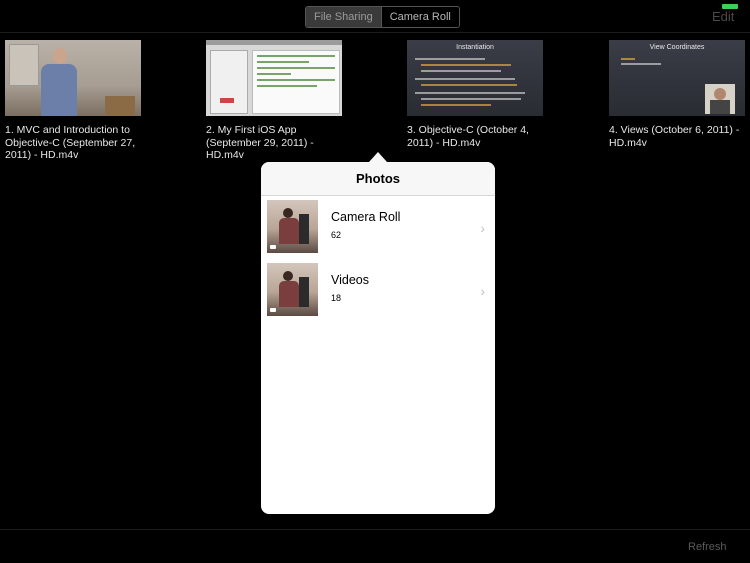 The image size is (750, 563). I want to click on album-name: Camera Roll, so click(366, 217).